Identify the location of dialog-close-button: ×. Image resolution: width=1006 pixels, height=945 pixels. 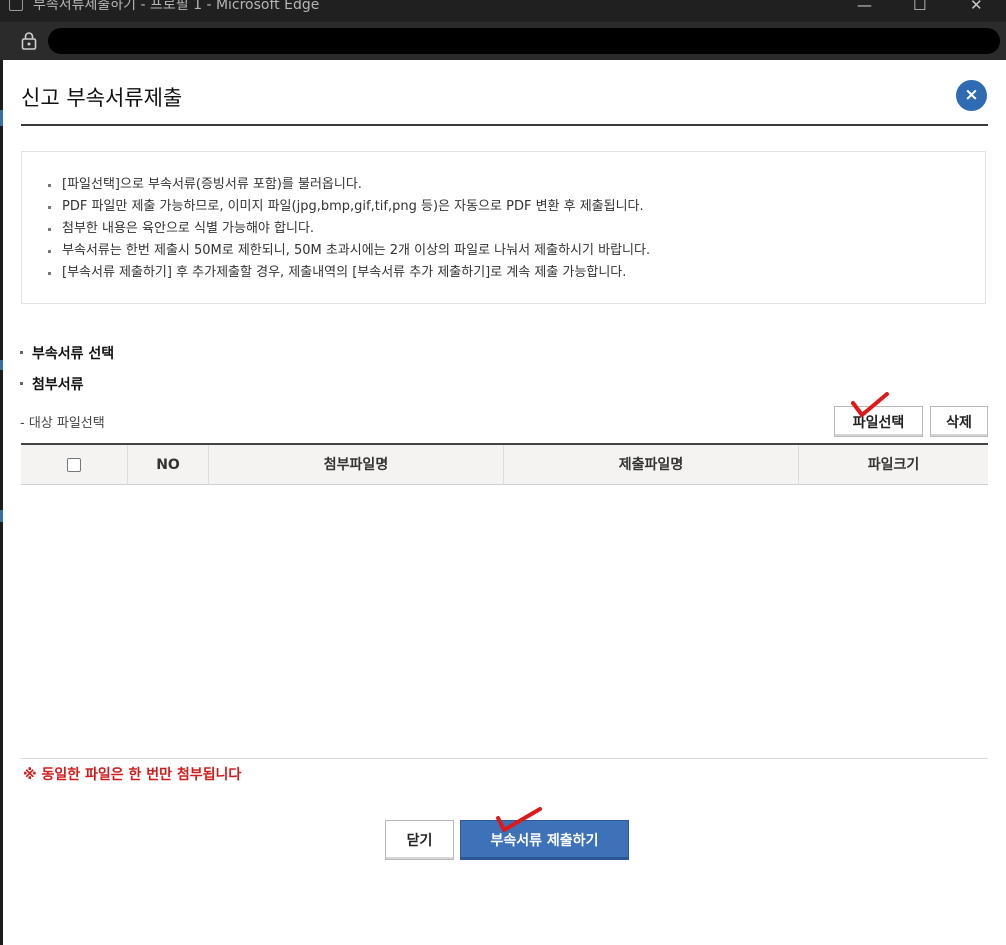
(971, 95).